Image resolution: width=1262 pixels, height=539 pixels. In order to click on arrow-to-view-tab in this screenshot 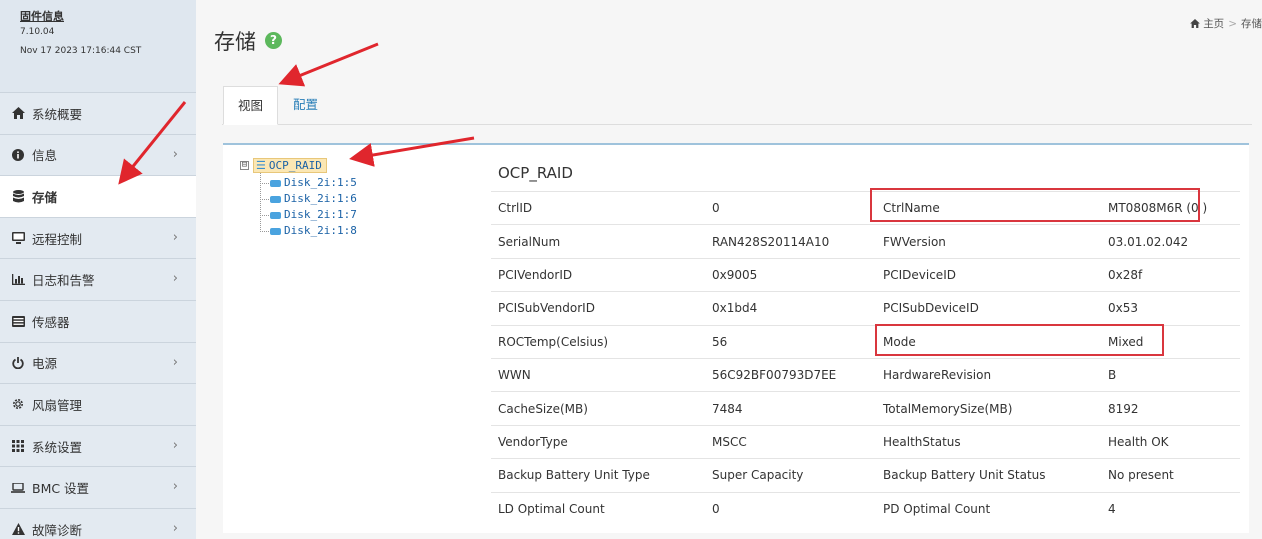, I will do `click(328, 64)`.